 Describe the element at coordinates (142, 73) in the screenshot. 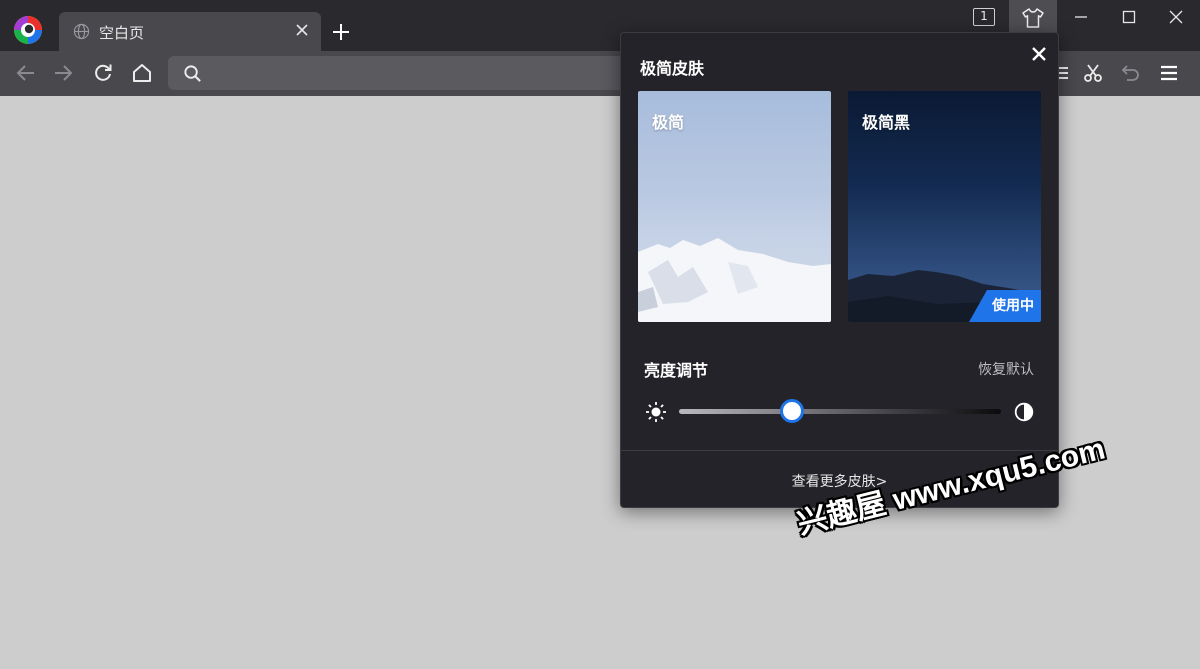

I see `home-icon` at that location.